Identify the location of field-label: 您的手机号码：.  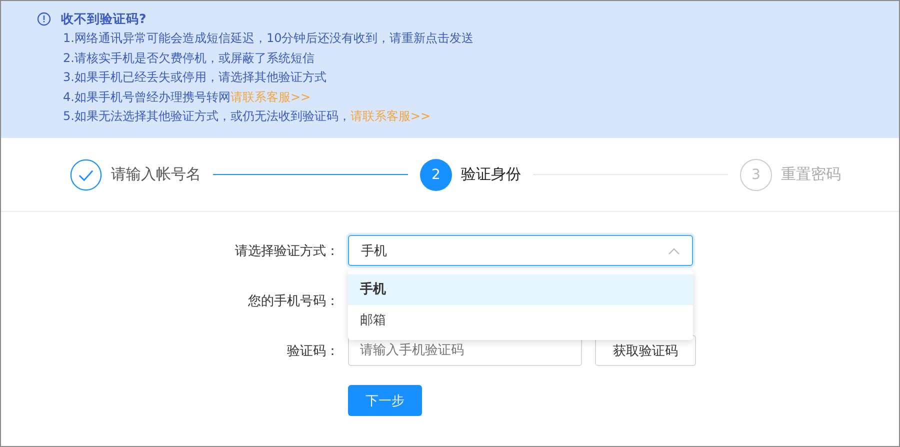
(293, 301).